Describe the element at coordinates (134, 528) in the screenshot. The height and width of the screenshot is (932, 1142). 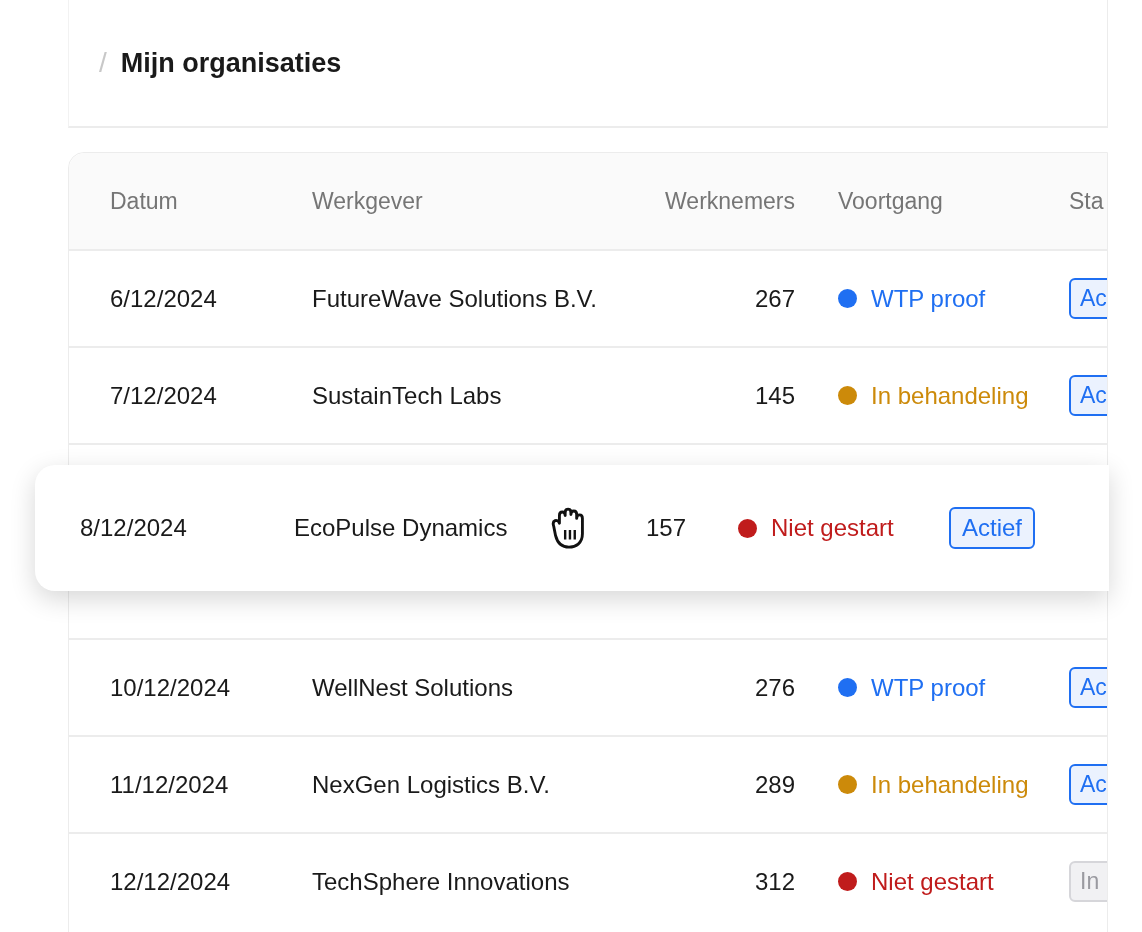
I see `date-cell-text: 8/12/2024` at that location.